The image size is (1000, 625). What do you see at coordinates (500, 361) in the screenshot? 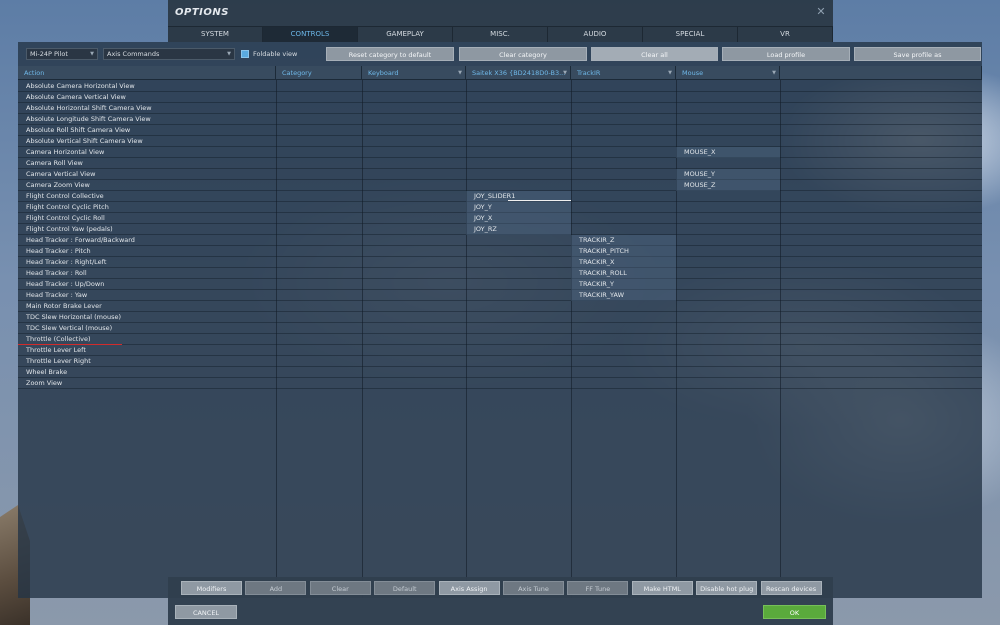
I see `table-row: Throttle Lever Right` at bounding box center [500, 361].